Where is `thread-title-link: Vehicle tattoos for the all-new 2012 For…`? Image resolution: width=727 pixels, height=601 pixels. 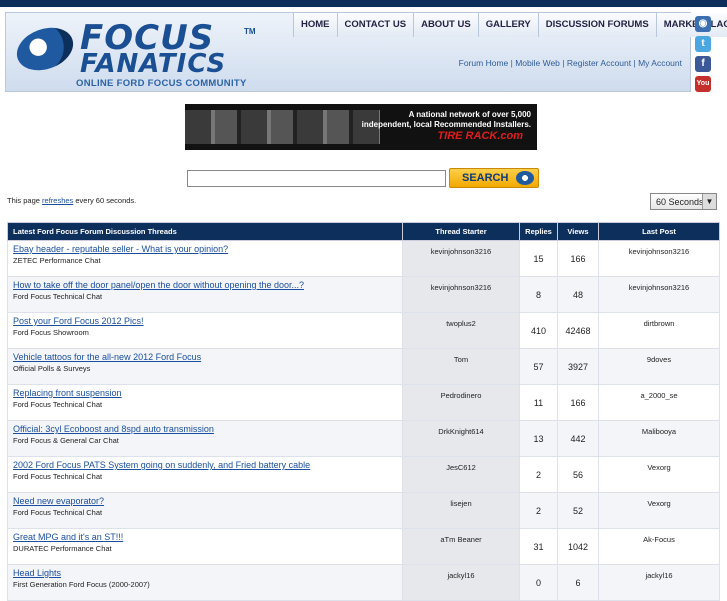 thread-title-link: Vehicle tattoos for the all-new 2012 For… is located at coordinates (205, 357).